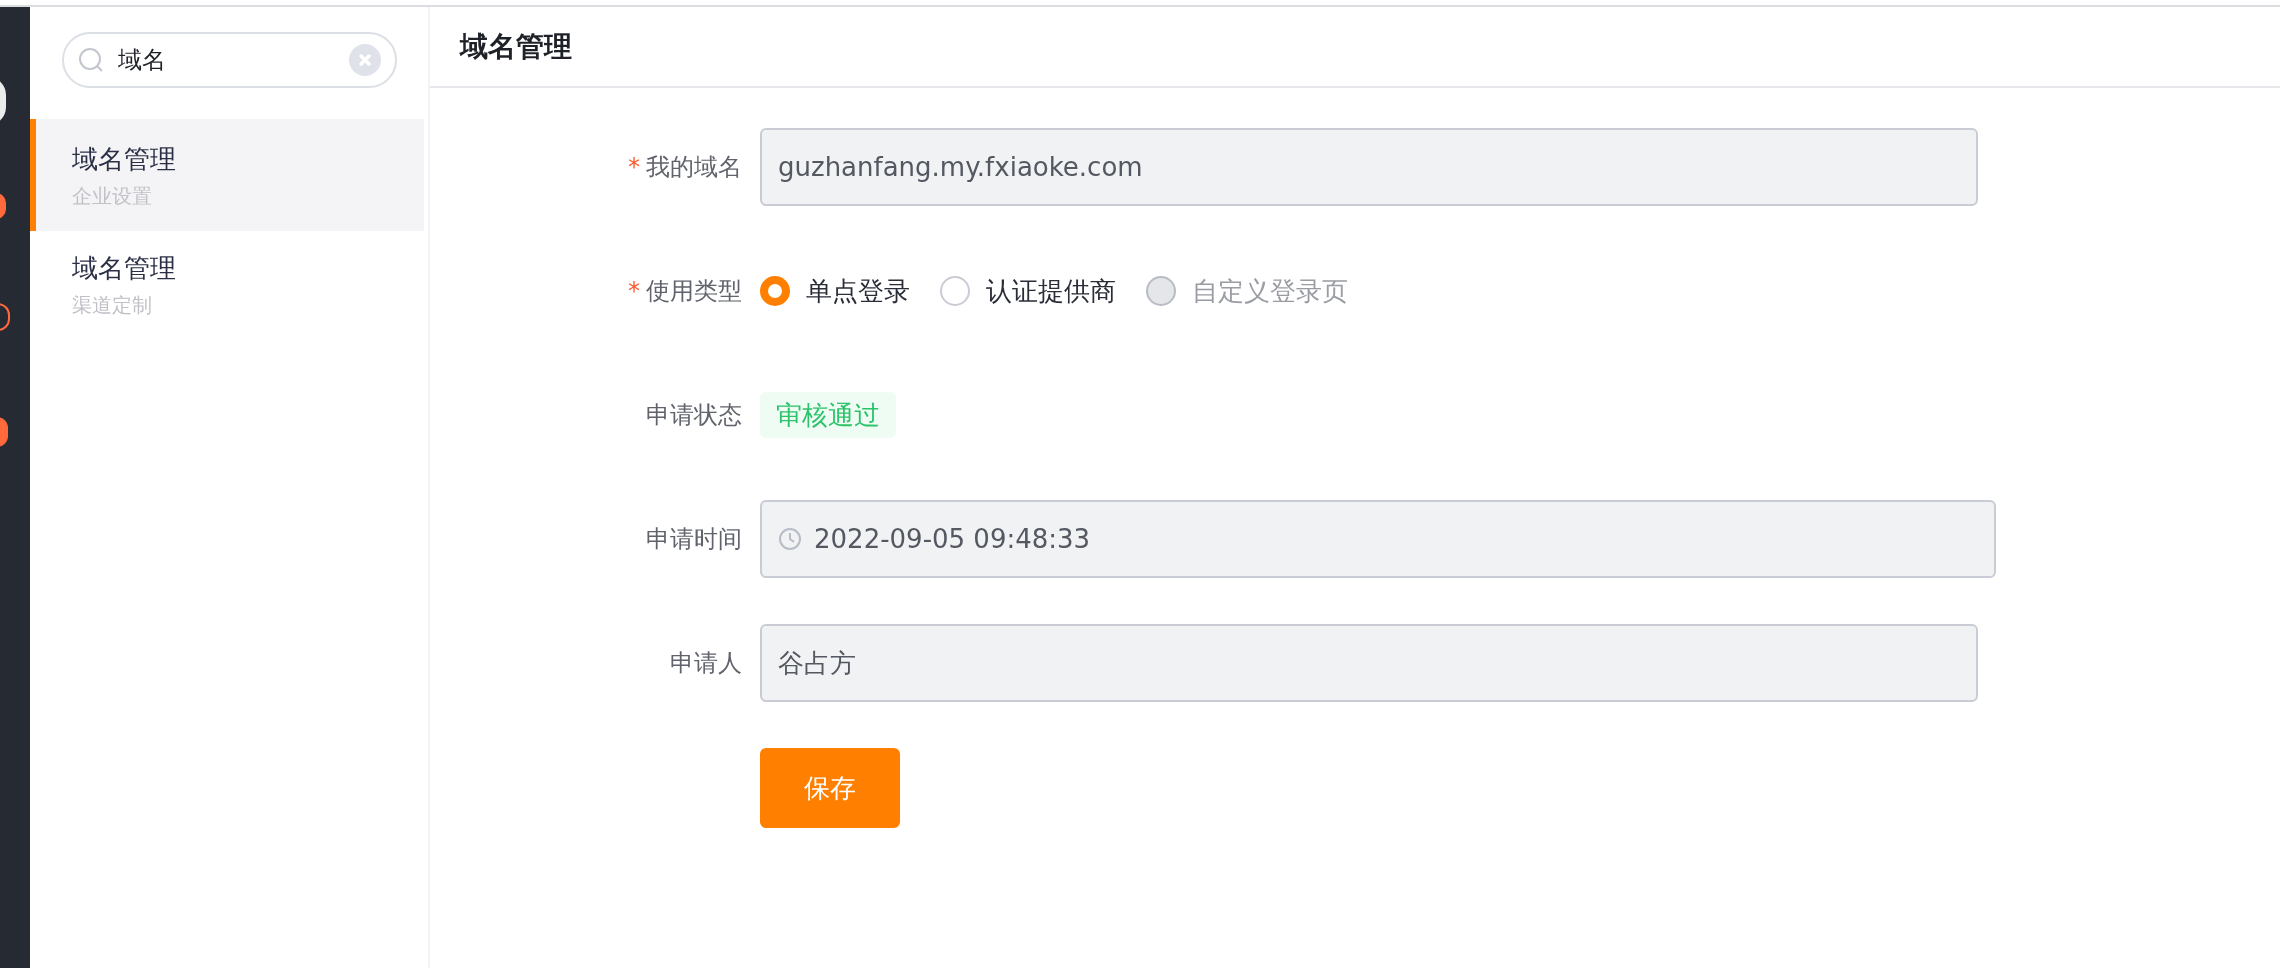 This screenshot has height=968, width=2280. Describe the element at coordinates (142, 60) in the screenshot. I see `search-value: 域名` at that location.